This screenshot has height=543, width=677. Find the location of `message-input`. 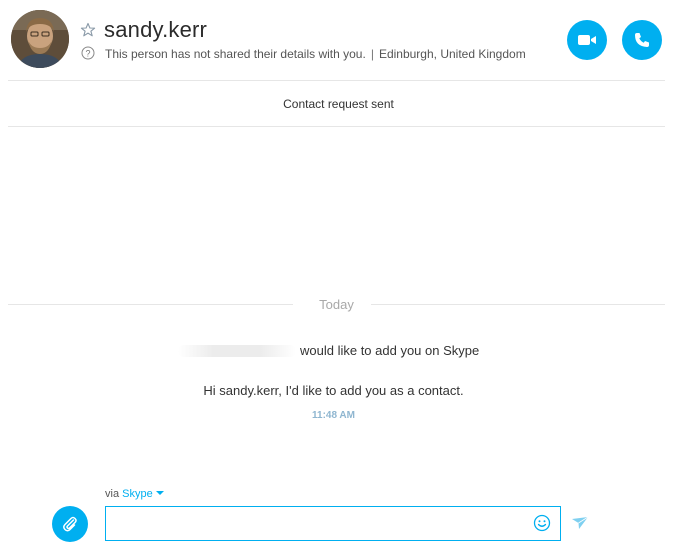

message-input is located at coordinates (333, 523).